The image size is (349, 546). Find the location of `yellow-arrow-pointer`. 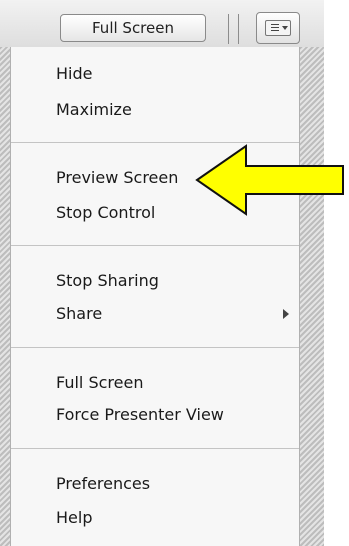

yellow-arrow-pointer is located at coordinates (269, 180).